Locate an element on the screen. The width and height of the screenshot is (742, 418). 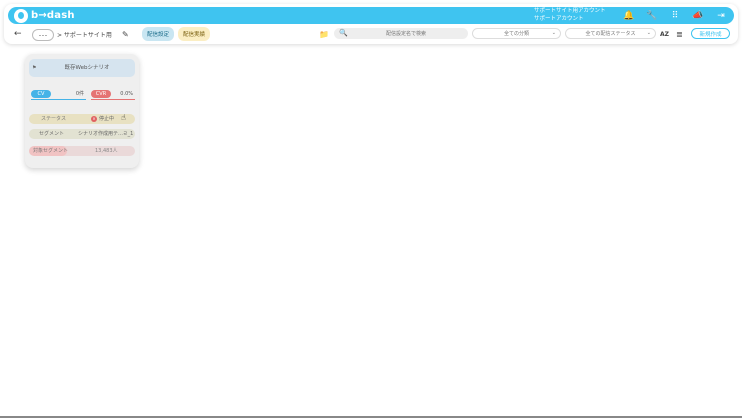
account-info: サポートサイト用アカウント サポートアカウント is located at coordinates (570, 15).